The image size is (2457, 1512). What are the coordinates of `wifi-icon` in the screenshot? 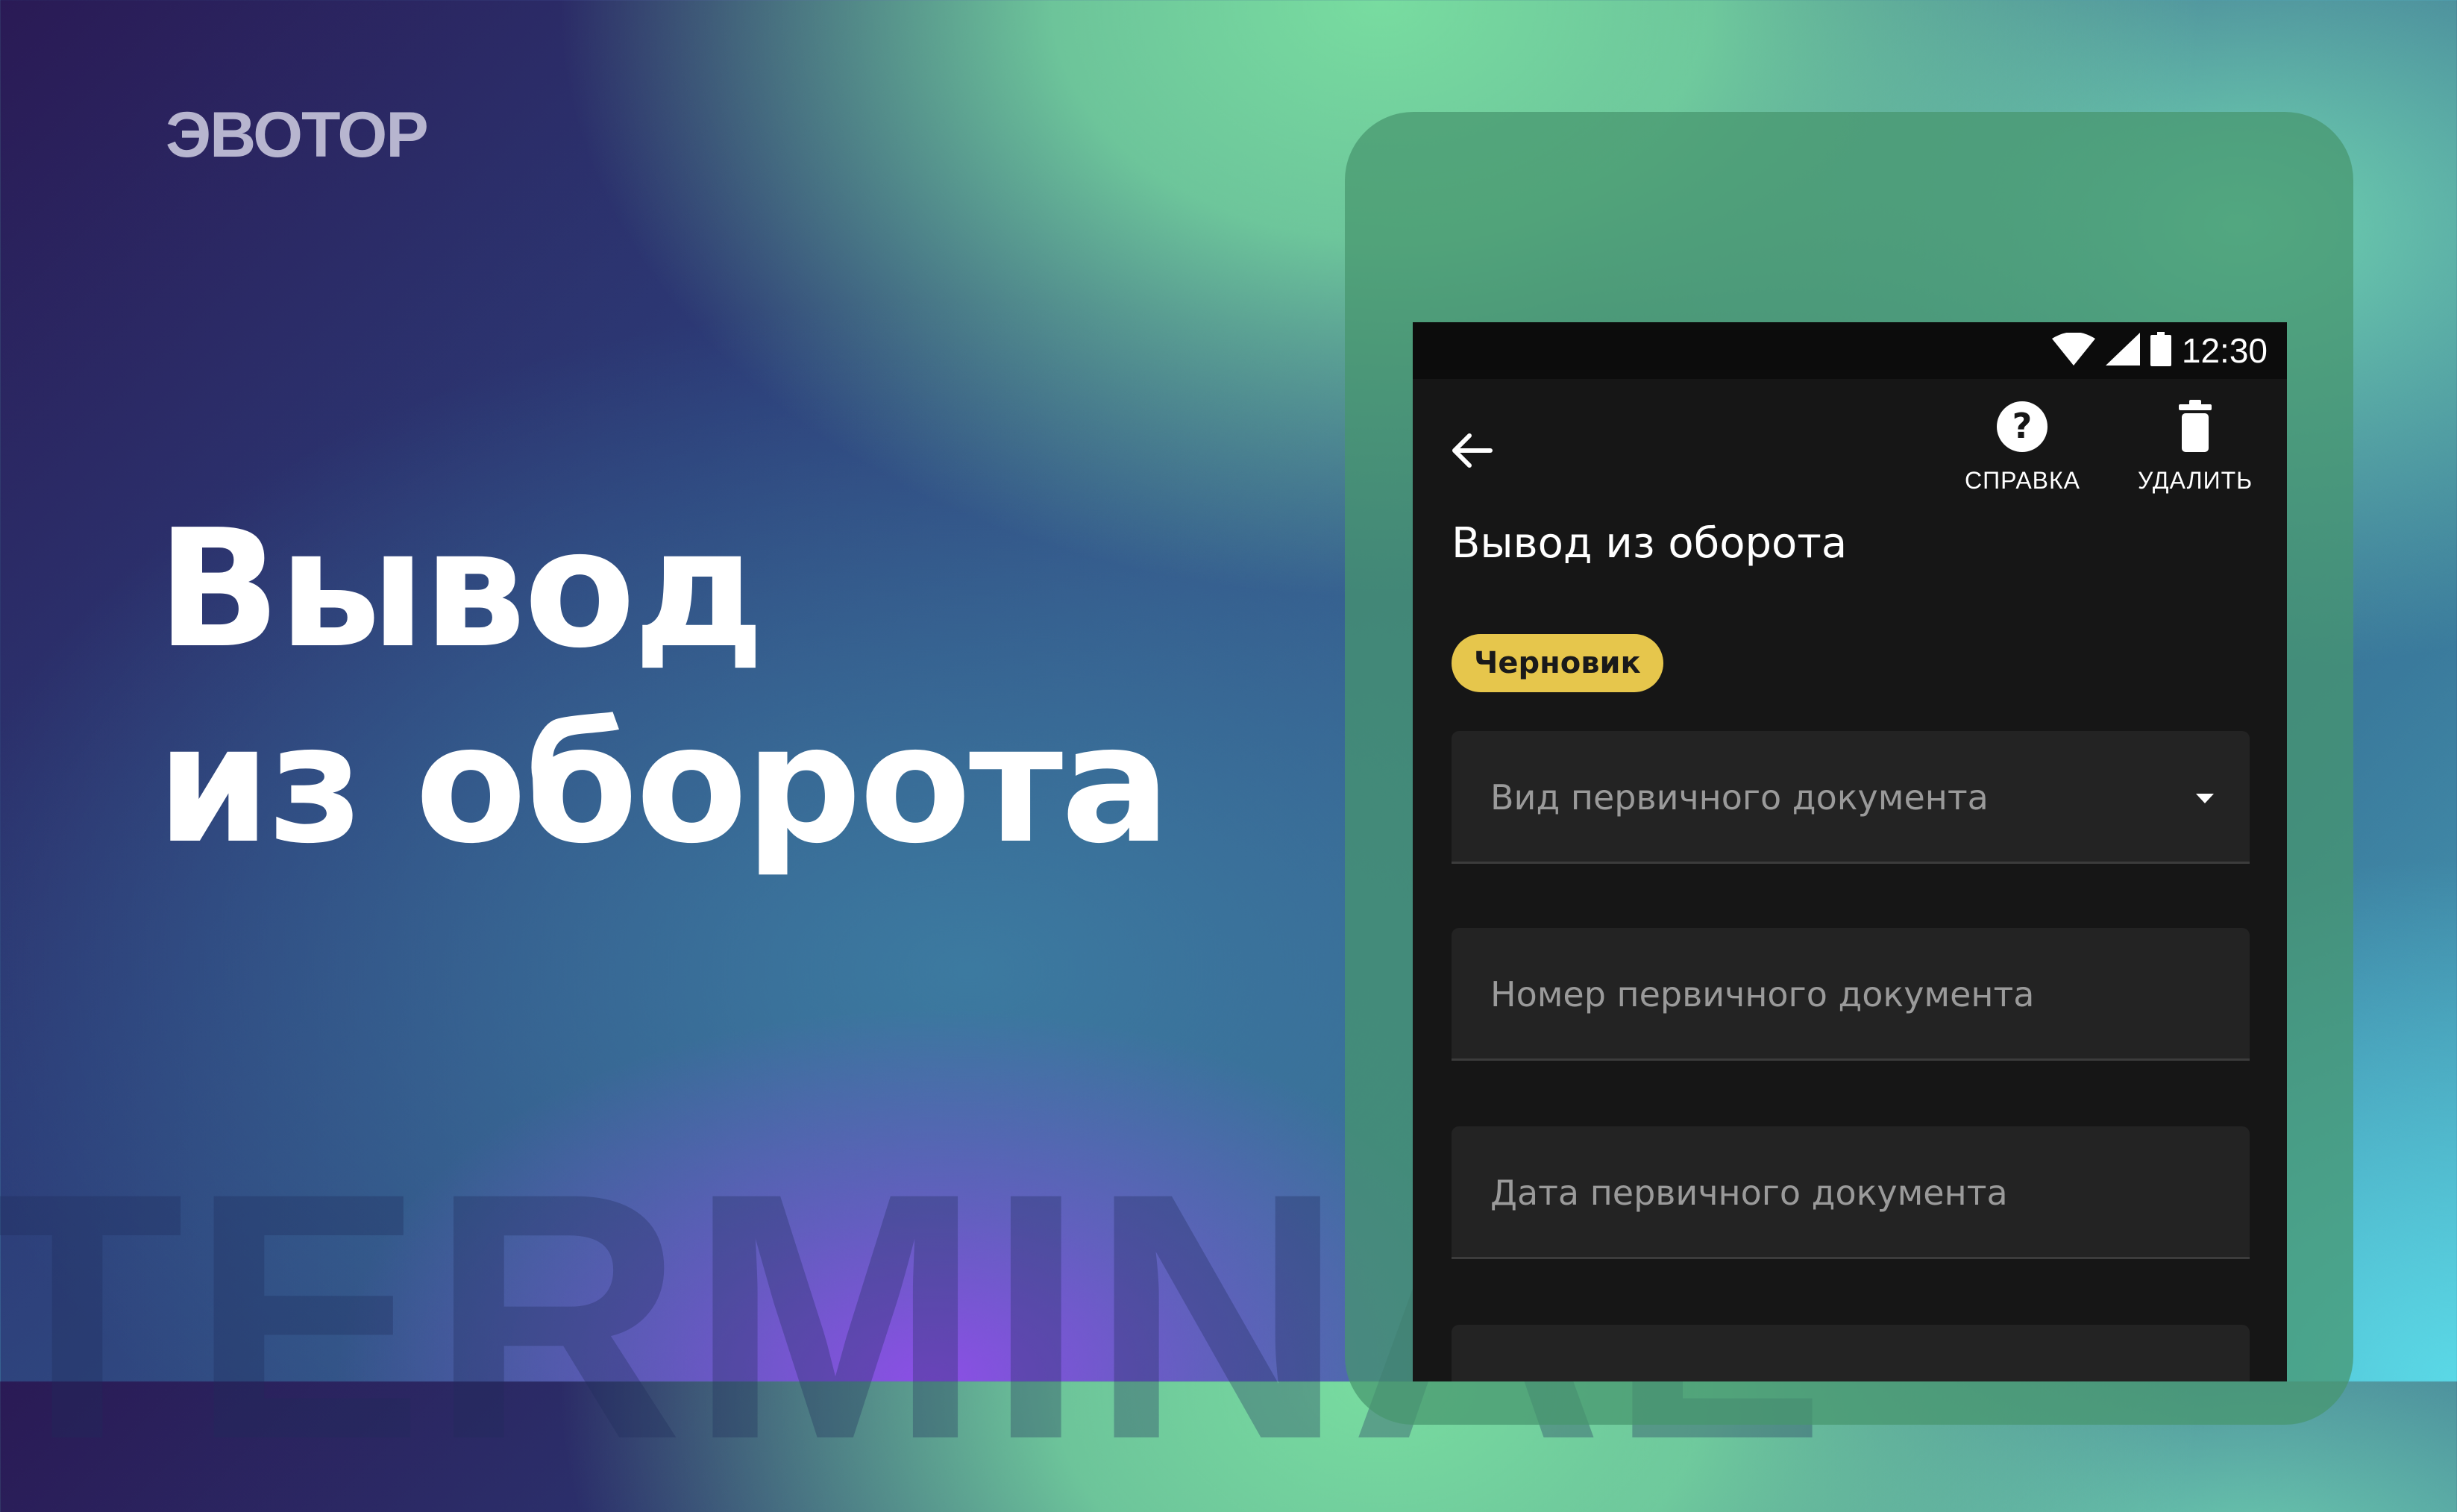 It's located at (2073, 350).